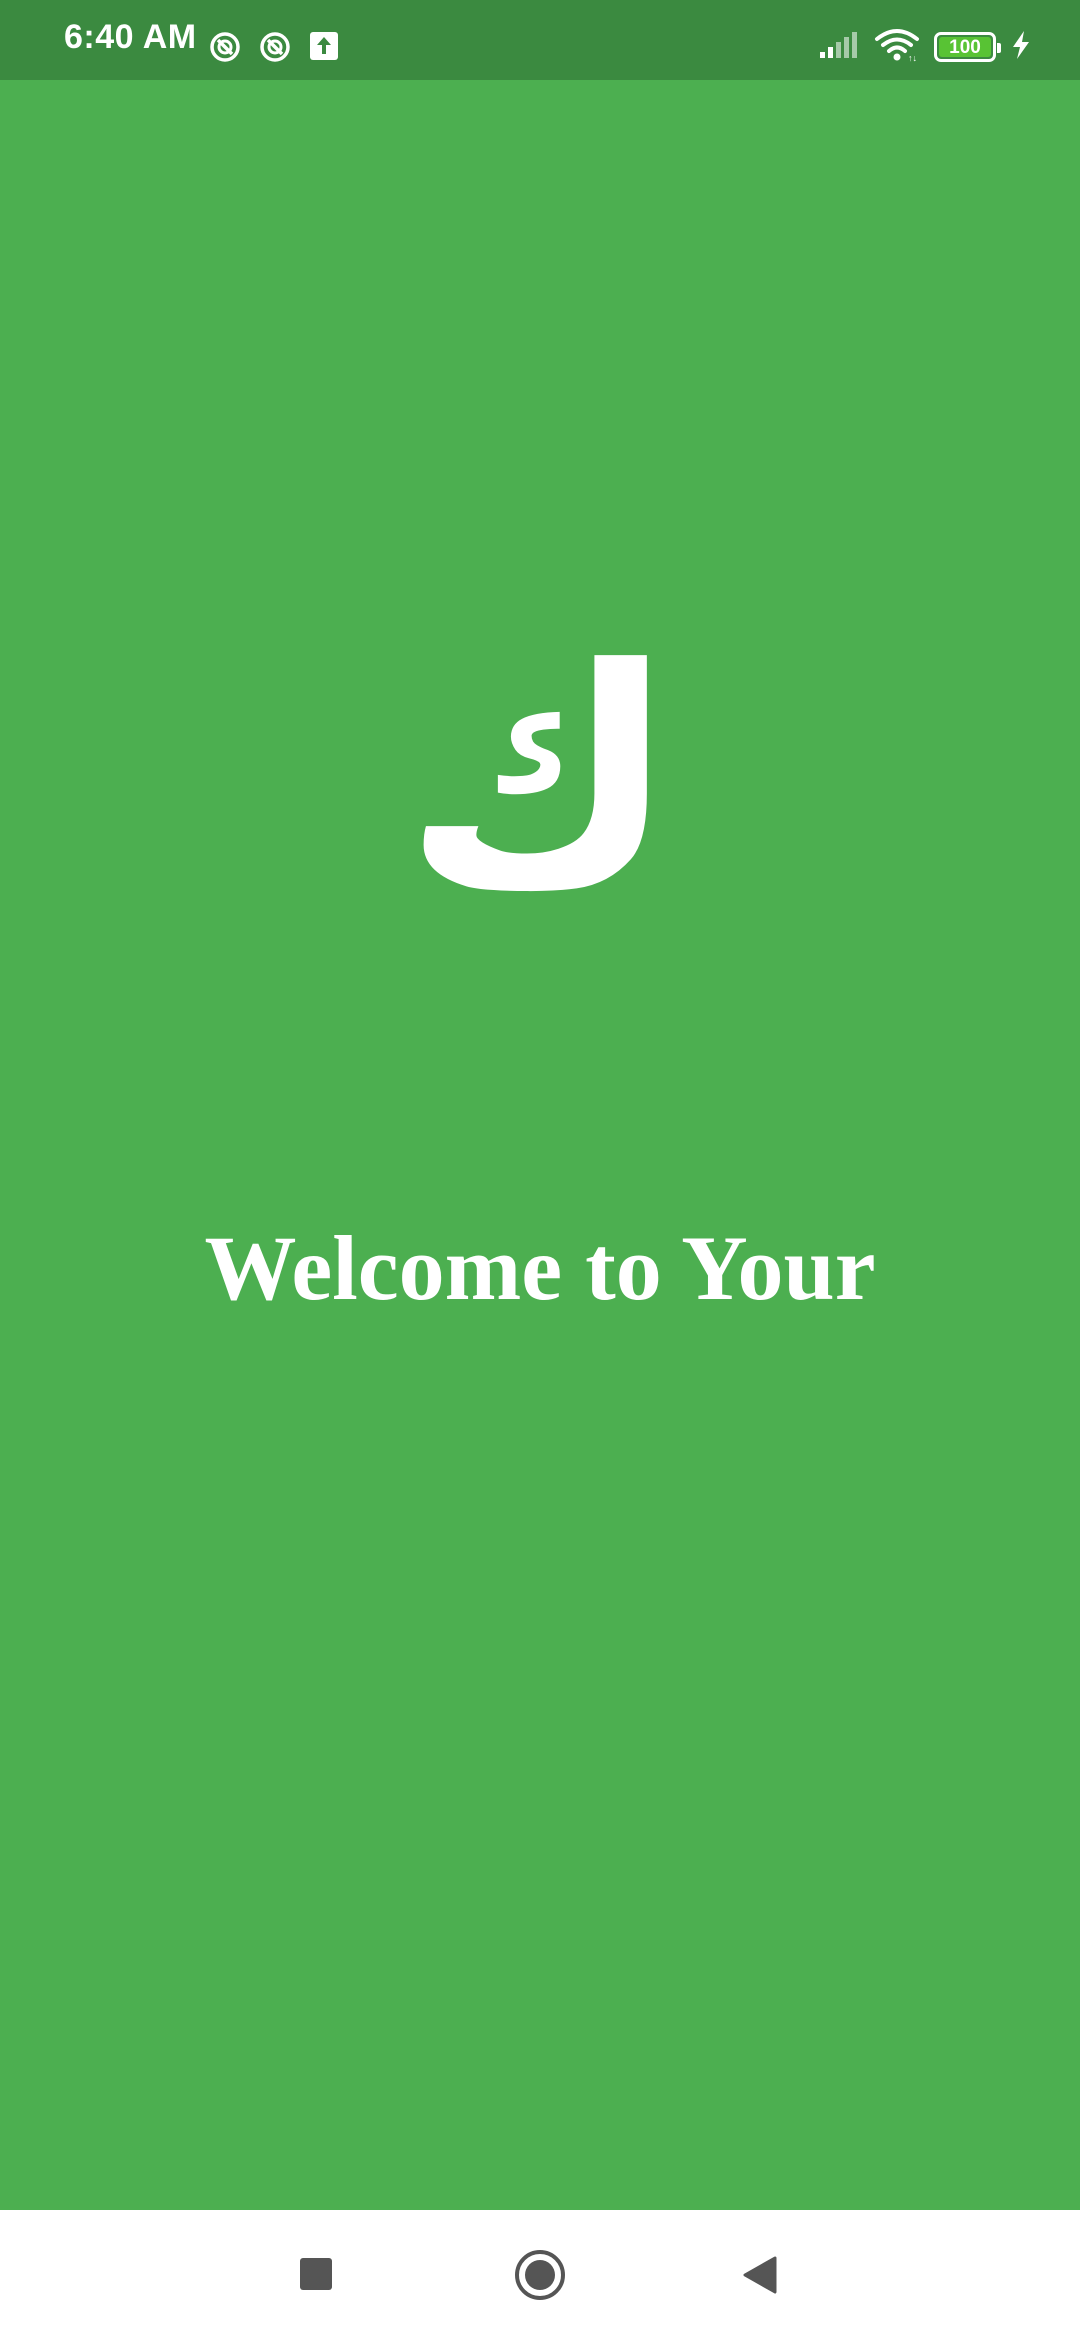 This screenshot has width=1080, height=2340. I want to click on back-button, so click(760, 2275).